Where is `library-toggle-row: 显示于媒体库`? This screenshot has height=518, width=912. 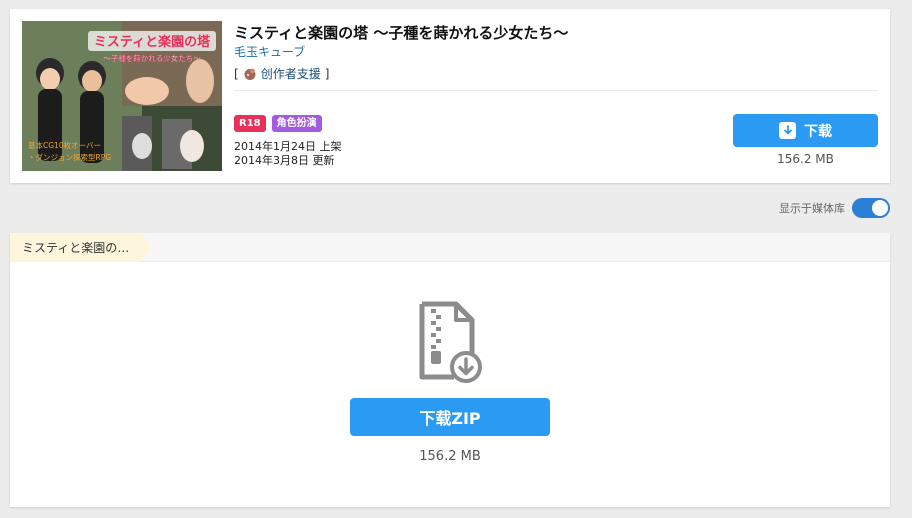 library-toggle-row: 显示于媒体库 is located at coordinates (834, 208).